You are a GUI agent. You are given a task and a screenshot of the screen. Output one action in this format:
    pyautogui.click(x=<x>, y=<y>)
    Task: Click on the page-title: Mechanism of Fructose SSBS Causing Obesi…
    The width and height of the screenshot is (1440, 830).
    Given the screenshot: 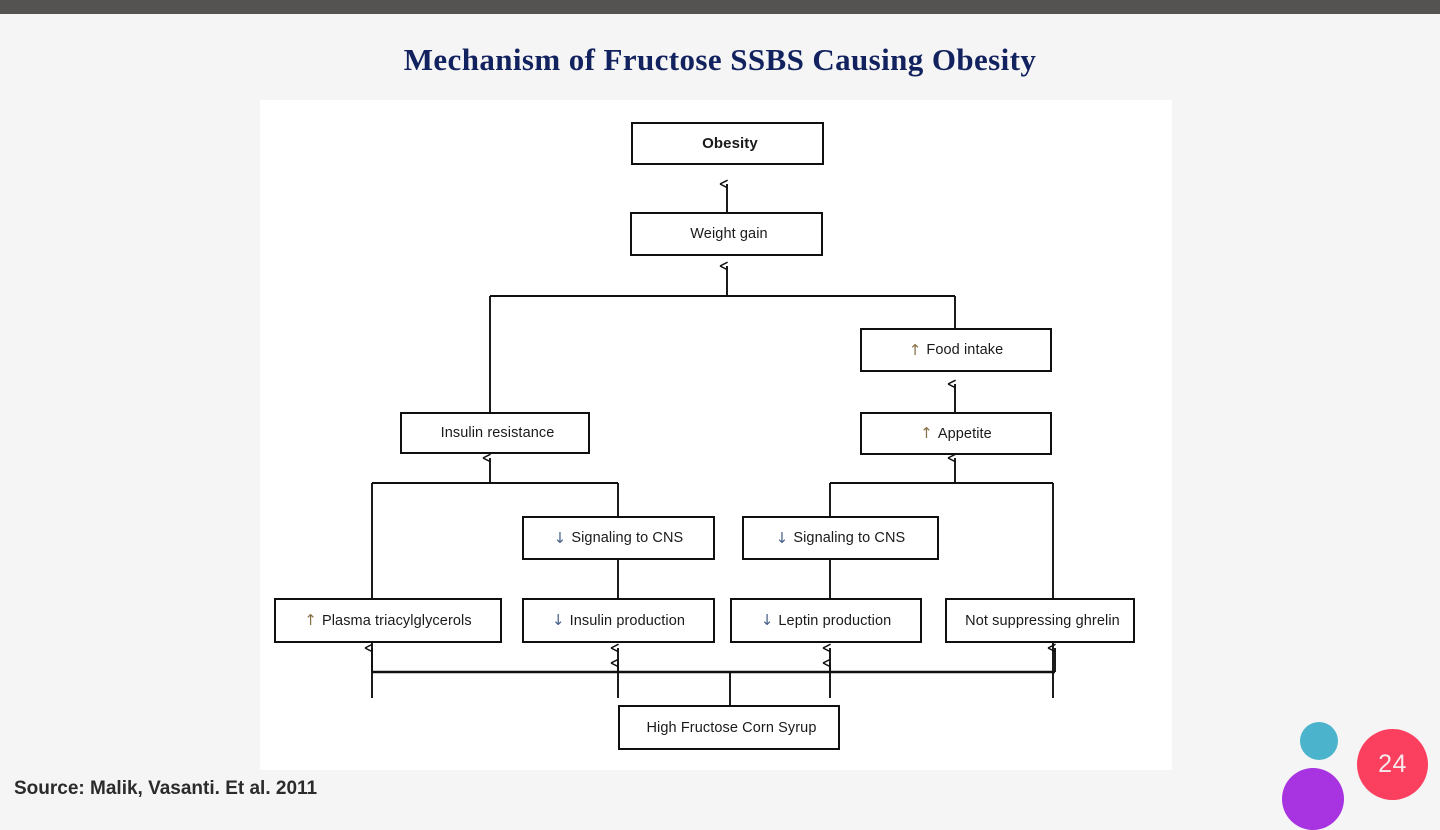 What is the action you would take?
    pyautogui.click(x=720, y=59)
    